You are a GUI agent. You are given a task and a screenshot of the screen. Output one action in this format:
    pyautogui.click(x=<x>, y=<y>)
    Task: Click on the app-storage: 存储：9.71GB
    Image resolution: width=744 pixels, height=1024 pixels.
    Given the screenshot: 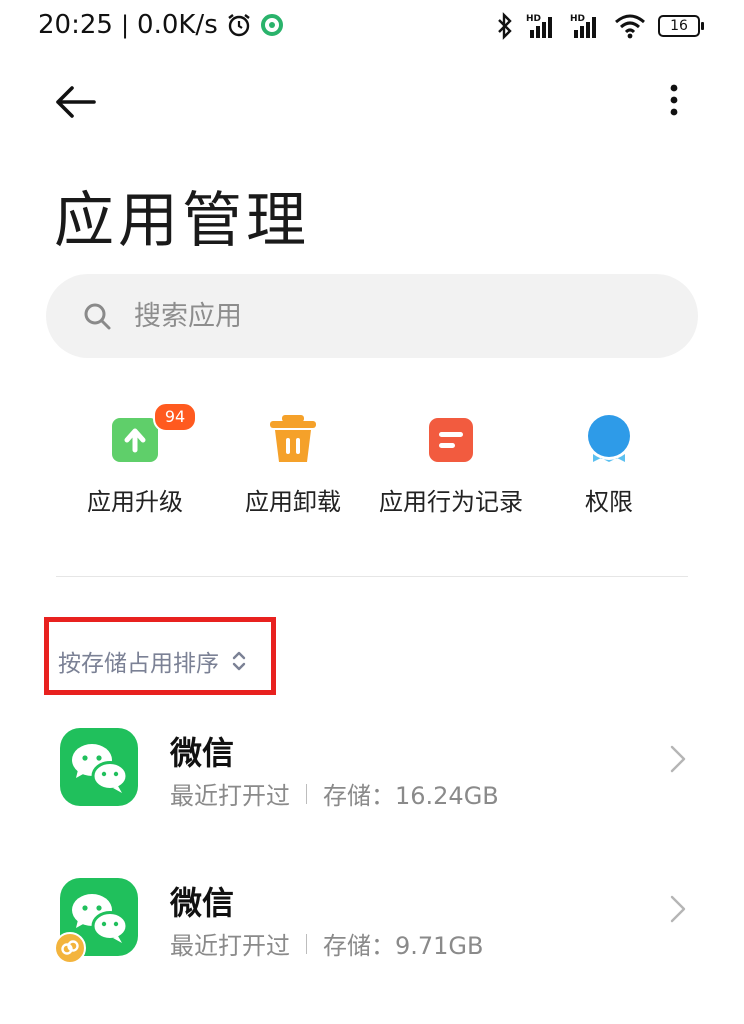 What is the action you would take?
    pyautogui.click(x=403, y=946)
    